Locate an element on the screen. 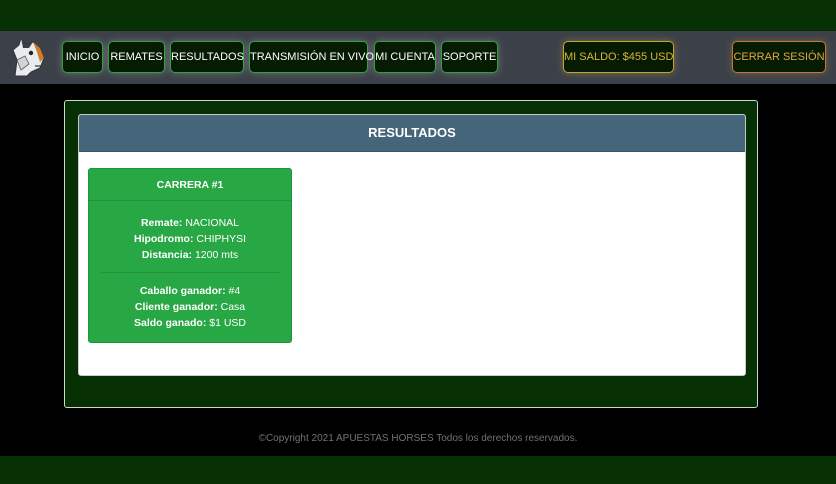 The image size is (836, 484). race-saldo-ganado: Saldo ganado: $1 USD is located at coordinates (190, 323).